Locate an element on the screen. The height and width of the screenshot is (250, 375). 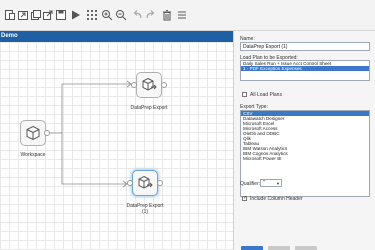
grid-icon is located at coordinates (92, 15).